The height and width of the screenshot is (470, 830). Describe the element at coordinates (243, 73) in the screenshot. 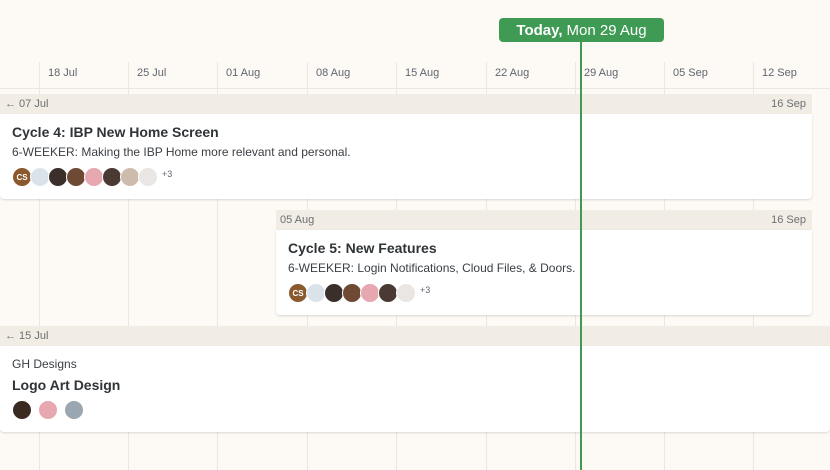

I see `axis-date-01-aug: 01 Aug` at that location.